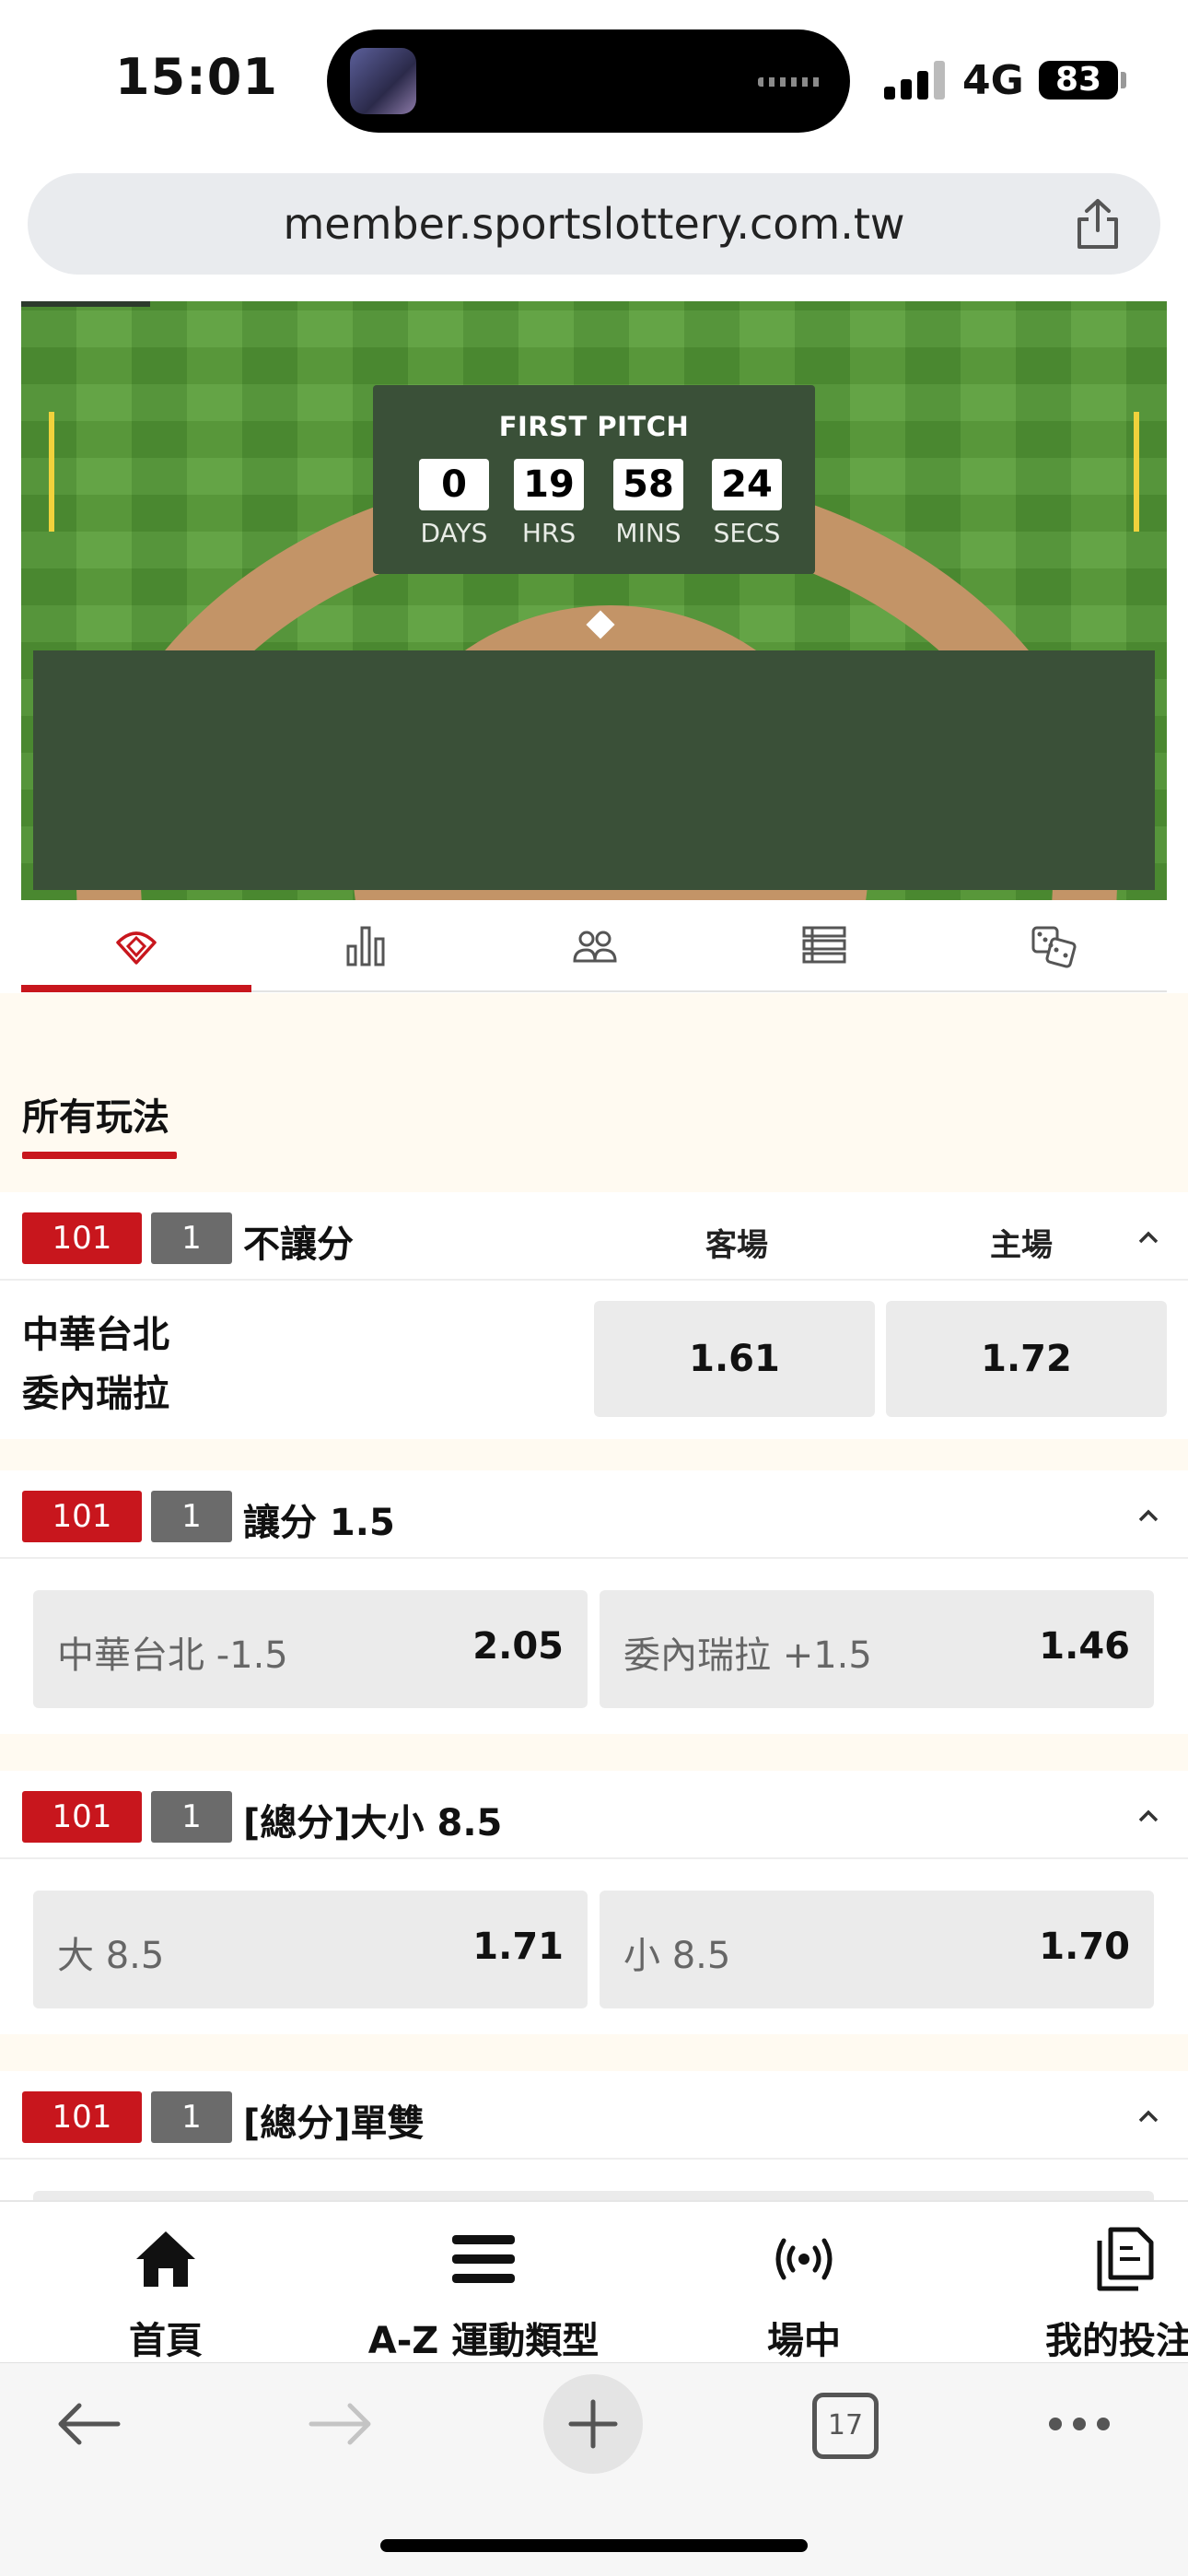 This screenshot has height=2576, width=1188. Describe the element at coordinates (341, 2424) in the screenshot. I see `forward-arrow-icon` at that location.